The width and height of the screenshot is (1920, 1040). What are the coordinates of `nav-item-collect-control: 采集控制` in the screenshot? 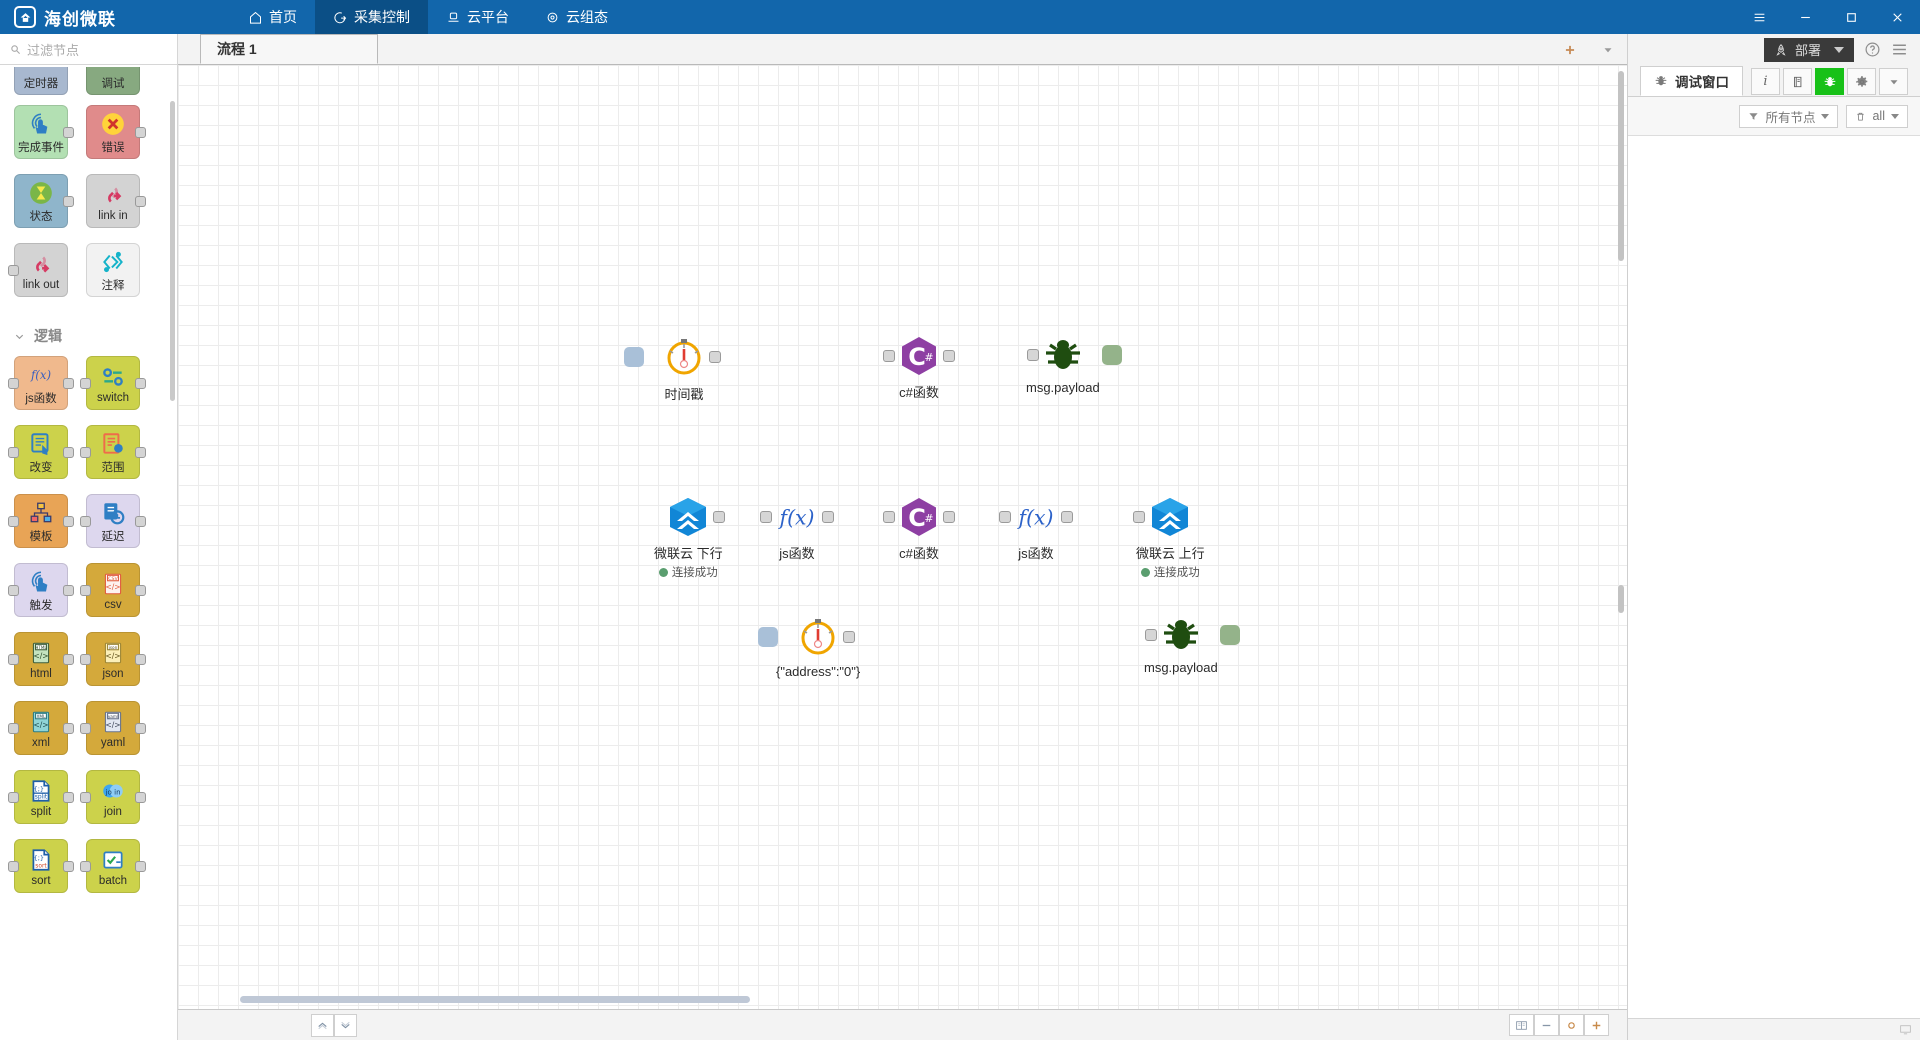 It's located at (371, 17).